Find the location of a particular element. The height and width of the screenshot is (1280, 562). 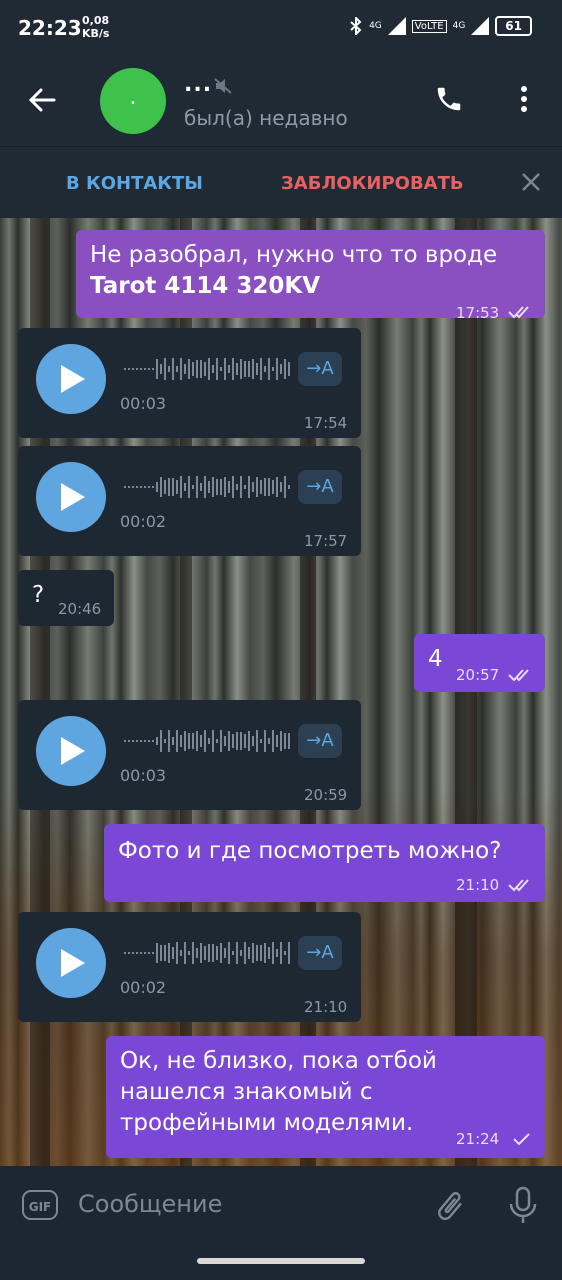

voice-message: 00:03 →A 20:59 is located at coordinates (189, 755).